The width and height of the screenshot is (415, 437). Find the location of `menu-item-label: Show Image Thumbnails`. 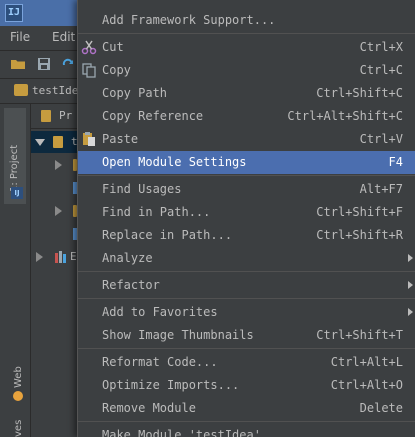

menu-item-label: Show Image Thumbnails is located at coordinates (178, 335).